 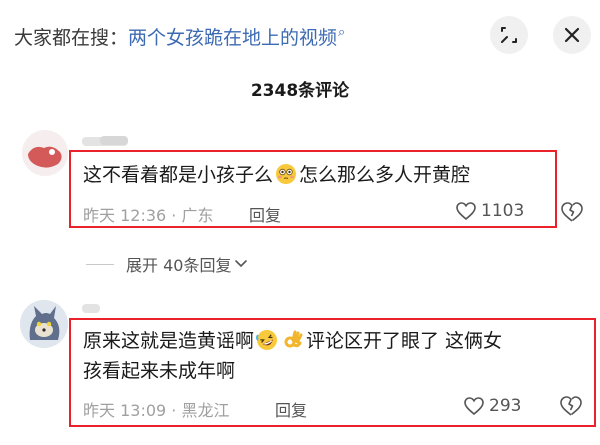 I want to click on ok-hand-emoji, so click(x=293, y=340).